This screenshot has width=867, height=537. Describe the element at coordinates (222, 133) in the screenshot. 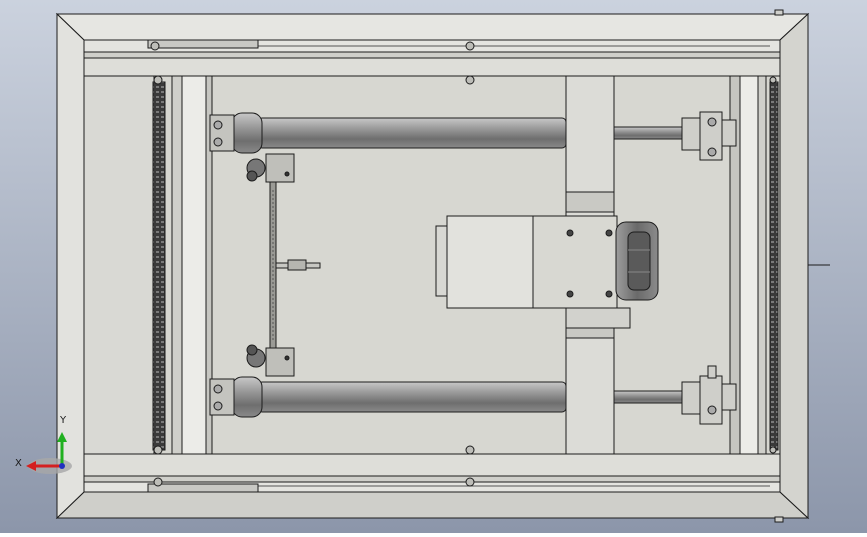

I see `left-bearing-top` at that location.